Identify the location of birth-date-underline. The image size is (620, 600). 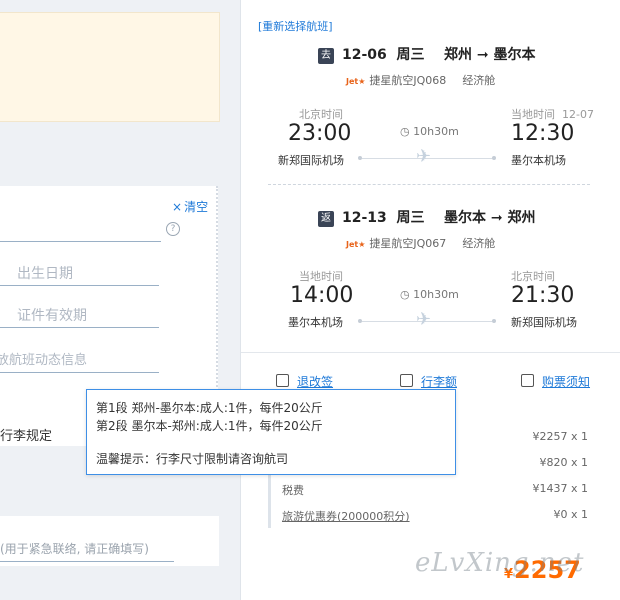
(79, 285).